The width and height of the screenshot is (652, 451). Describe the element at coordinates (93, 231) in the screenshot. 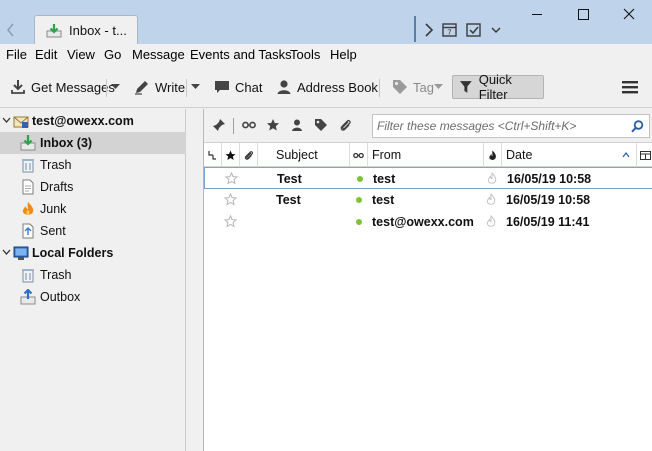

I see `folder-sent: Sent` at that location.